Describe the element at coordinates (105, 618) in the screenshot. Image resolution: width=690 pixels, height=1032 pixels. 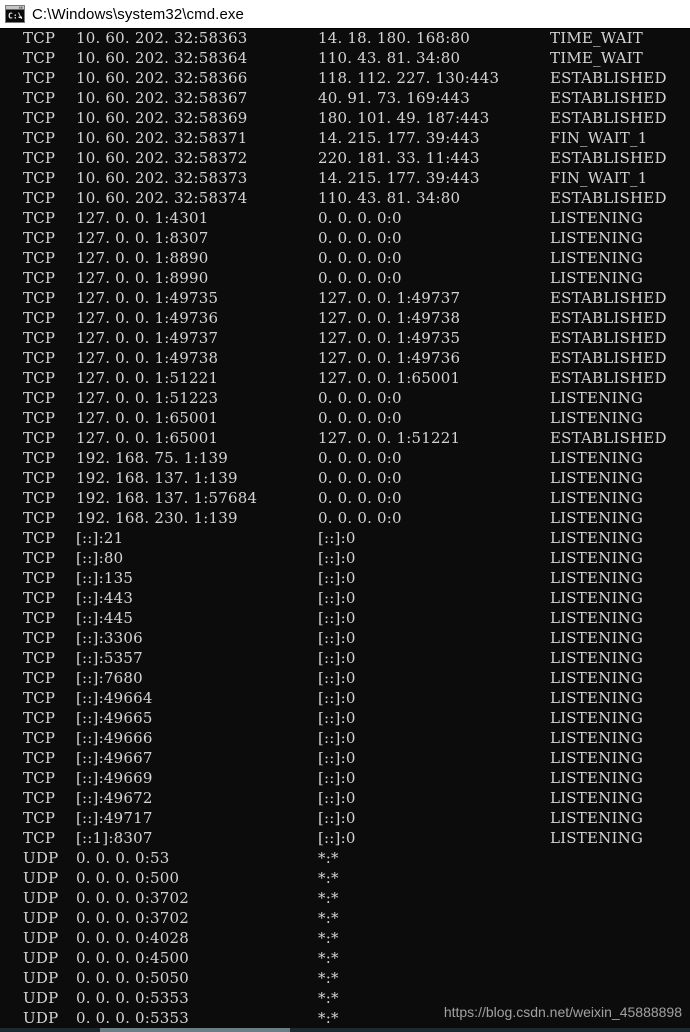
I see `cell-local: [::]:445` at that location.